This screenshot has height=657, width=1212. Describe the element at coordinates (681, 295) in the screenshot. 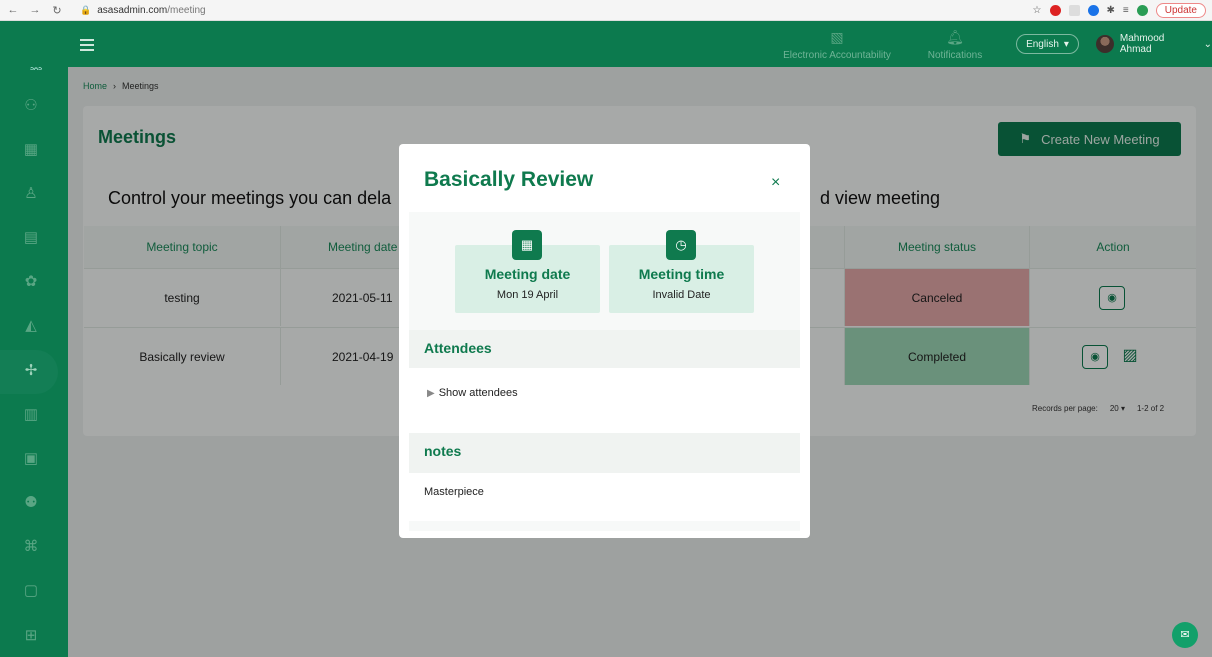

I see `meeting-time-value: Invalid Date` at that location.